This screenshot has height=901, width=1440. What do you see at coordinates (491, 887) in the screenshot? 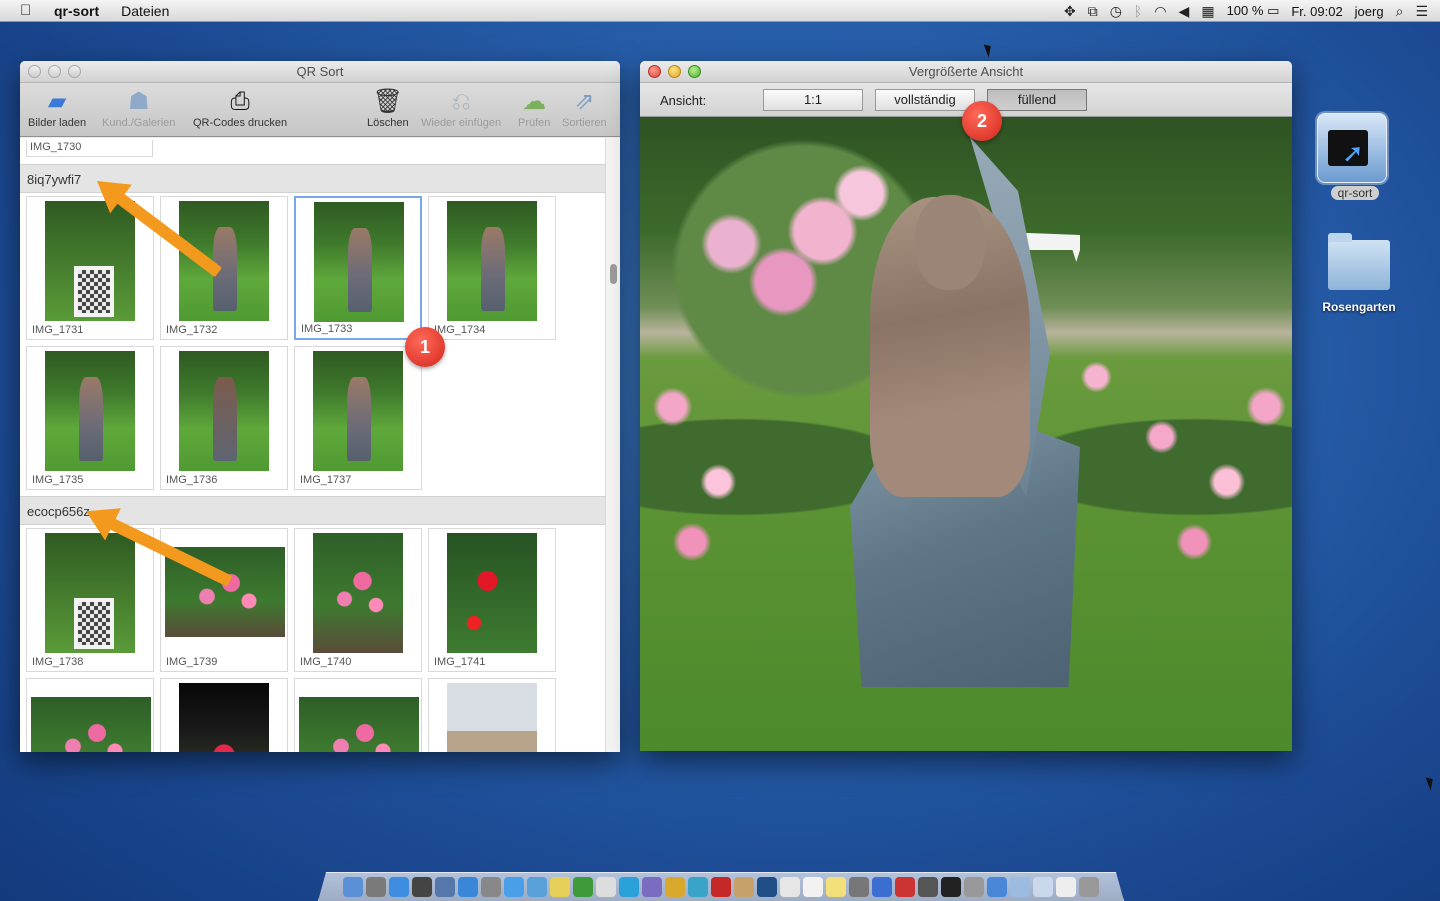
I see `system-prefs-icon` at bounding box center [491, 887].